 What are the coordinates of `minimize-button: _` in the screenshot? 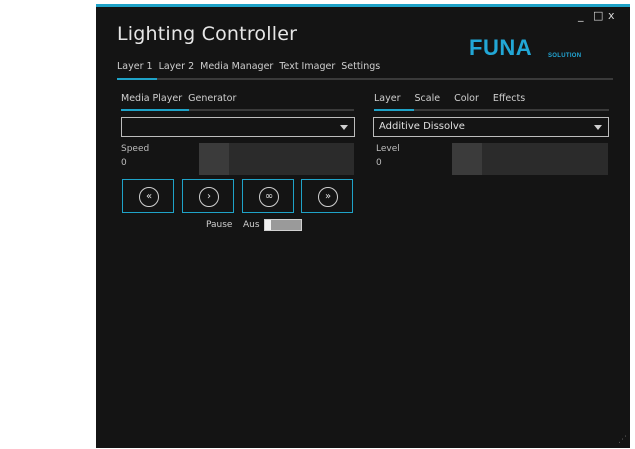 It's located at (581, 15).